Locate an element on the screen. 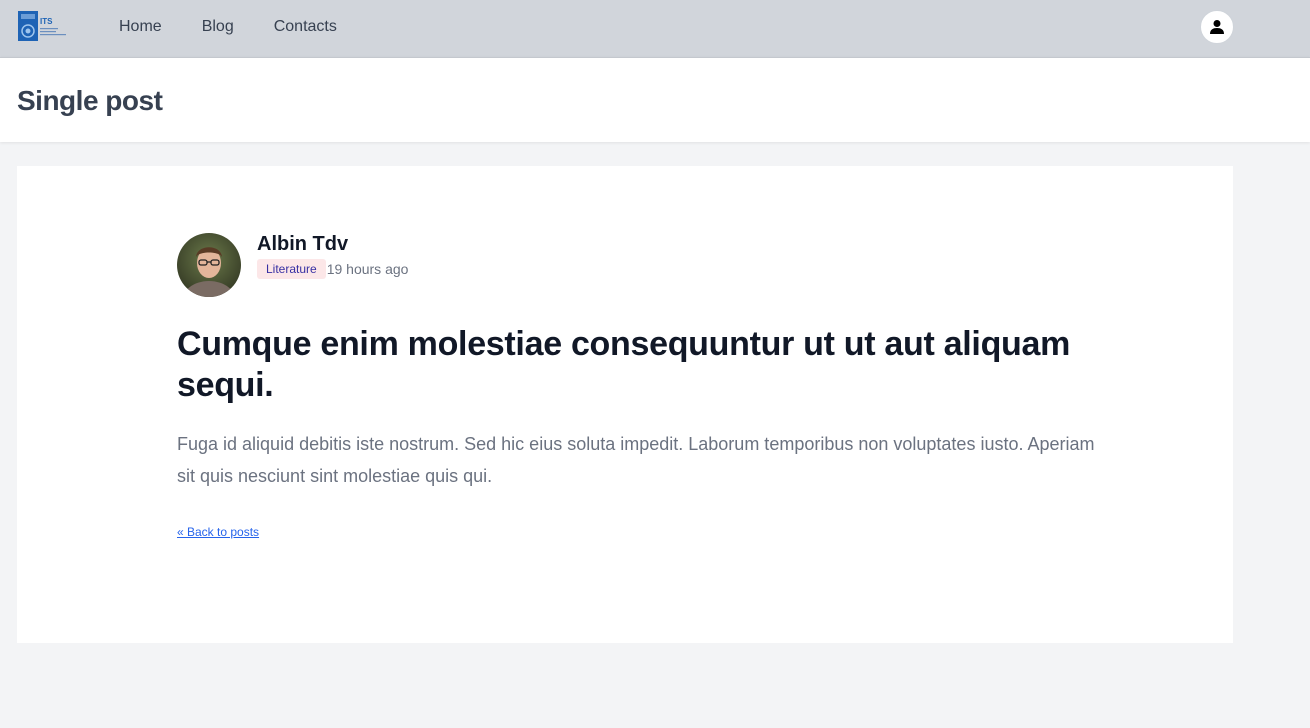 This screenshot has height=728, width=1310. post-timestamp: 19 hours ago is located at coordinates (367, 269).